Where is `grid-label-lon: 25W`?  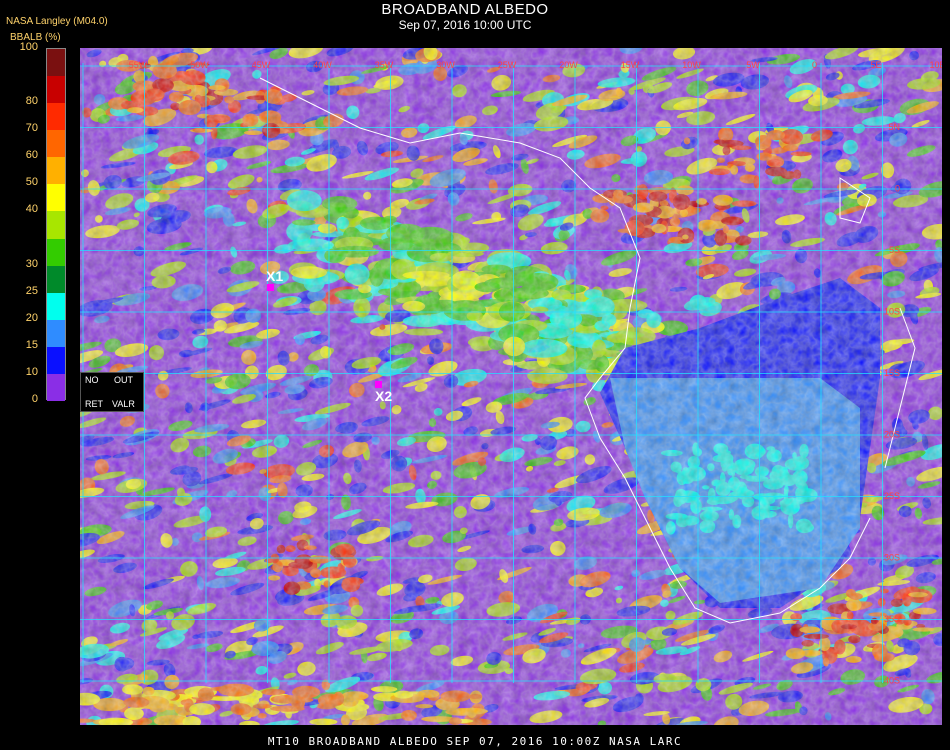 grid-label-lon: 25W is located at coordinates (507, 65).